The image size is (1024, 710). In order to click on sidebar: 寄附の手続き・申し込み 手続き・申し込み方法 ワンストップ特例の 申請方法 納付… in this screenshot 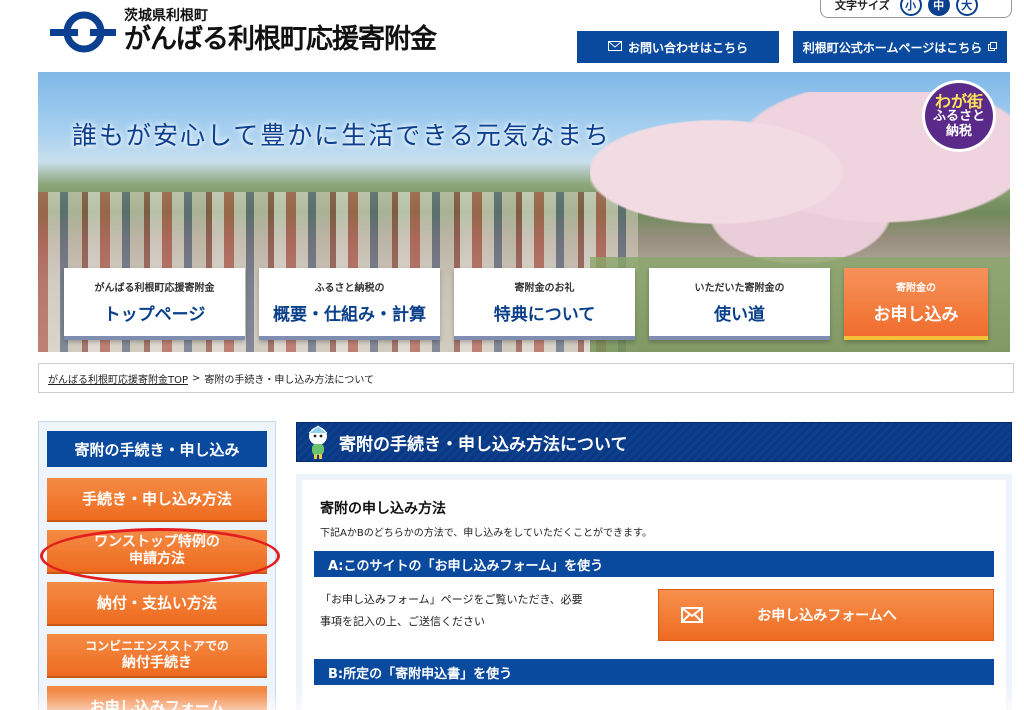, I will do `click(157, 565)`.